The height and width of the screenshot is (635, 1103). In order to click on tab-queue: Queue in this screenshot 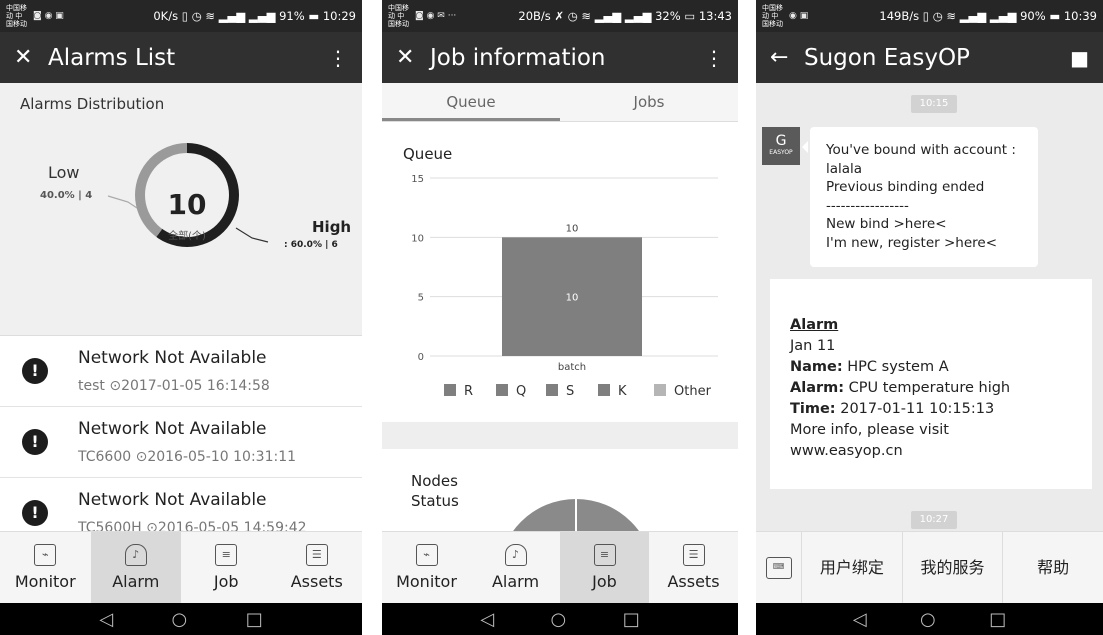, I will do `click(471, 102)`.